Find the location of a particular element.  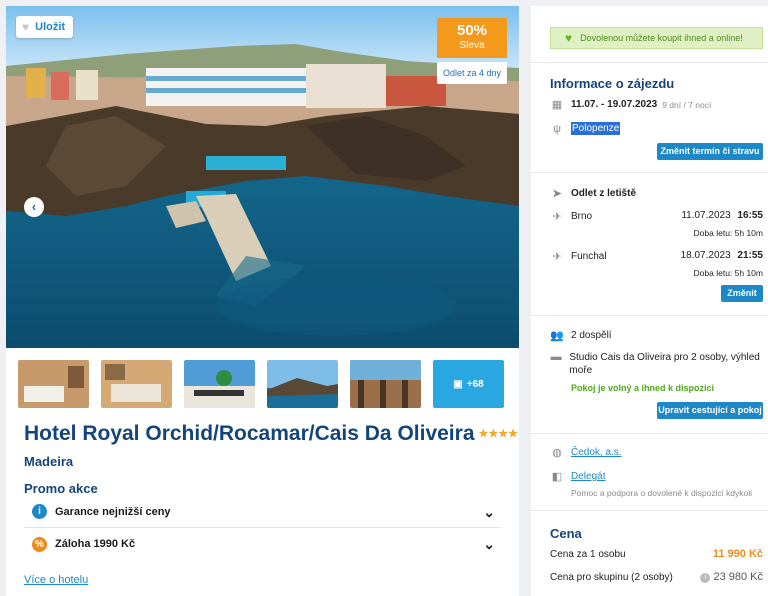

departure-badge: Odlet za 4 dny is located at coordinates (472, 73).